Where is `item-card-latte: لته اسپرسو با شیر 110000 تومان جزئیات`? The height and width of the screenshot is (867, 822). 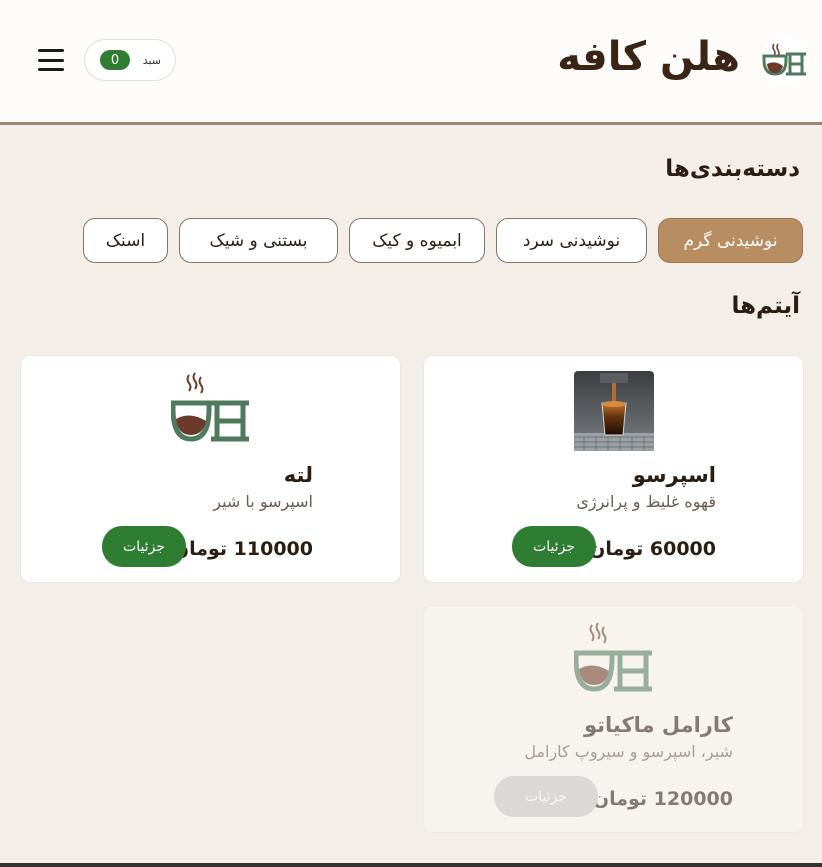 item-card-latte: لته اسپرسو با شیر 110000 تومان جزئیات is located at coordinates (210, 469).